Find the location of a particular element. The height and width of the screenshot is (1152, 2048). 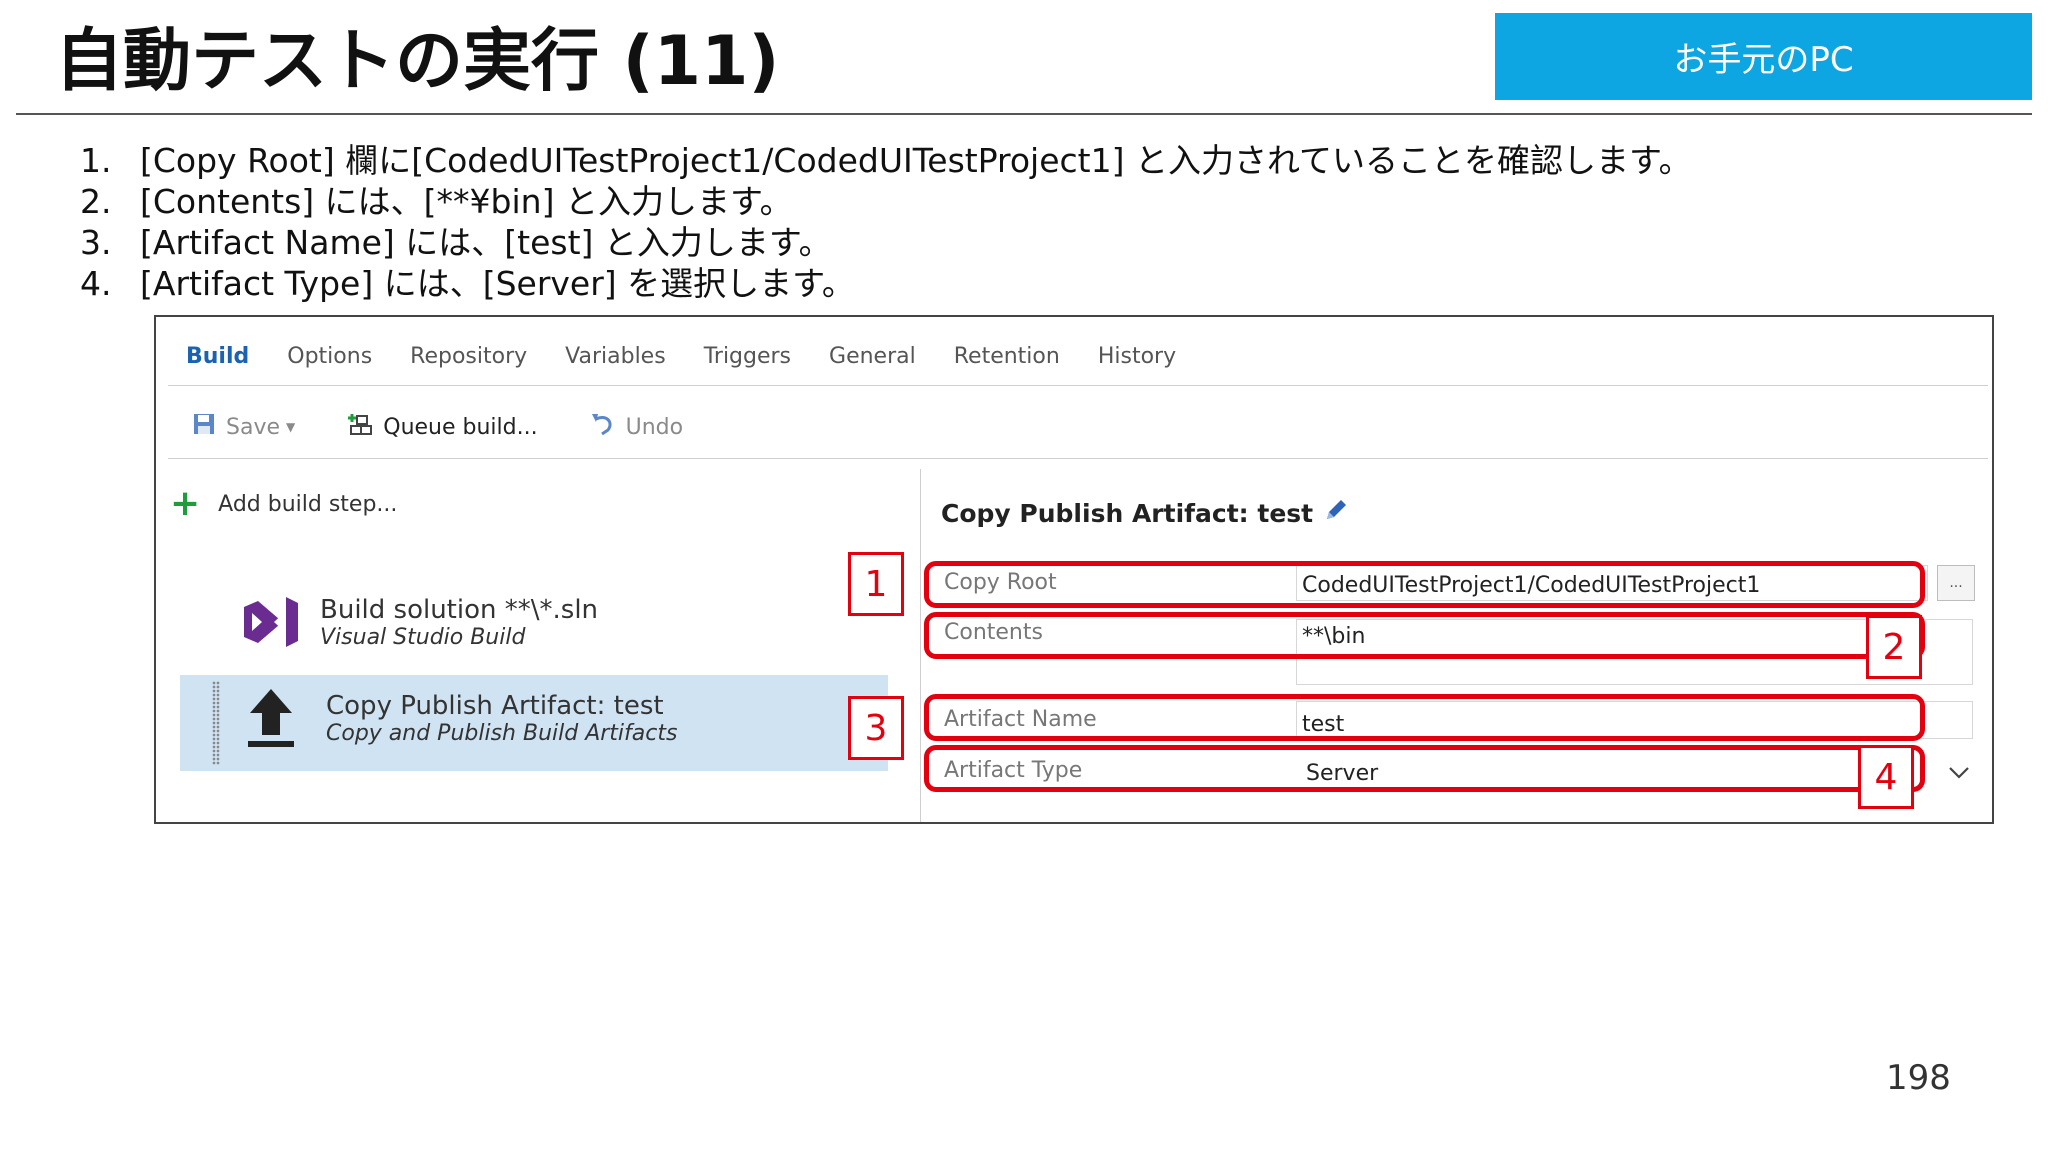

tab-build: Build is located at coordinates (217, 357).